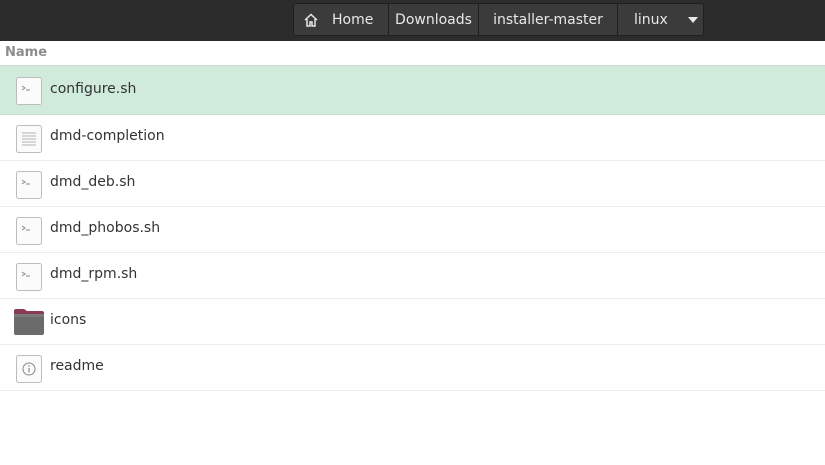  What do you see at coordinates (412, 138) in the screenshot?
I see `file-row-dmd-completion: dmd-completion` at bounding box center [412, 138].